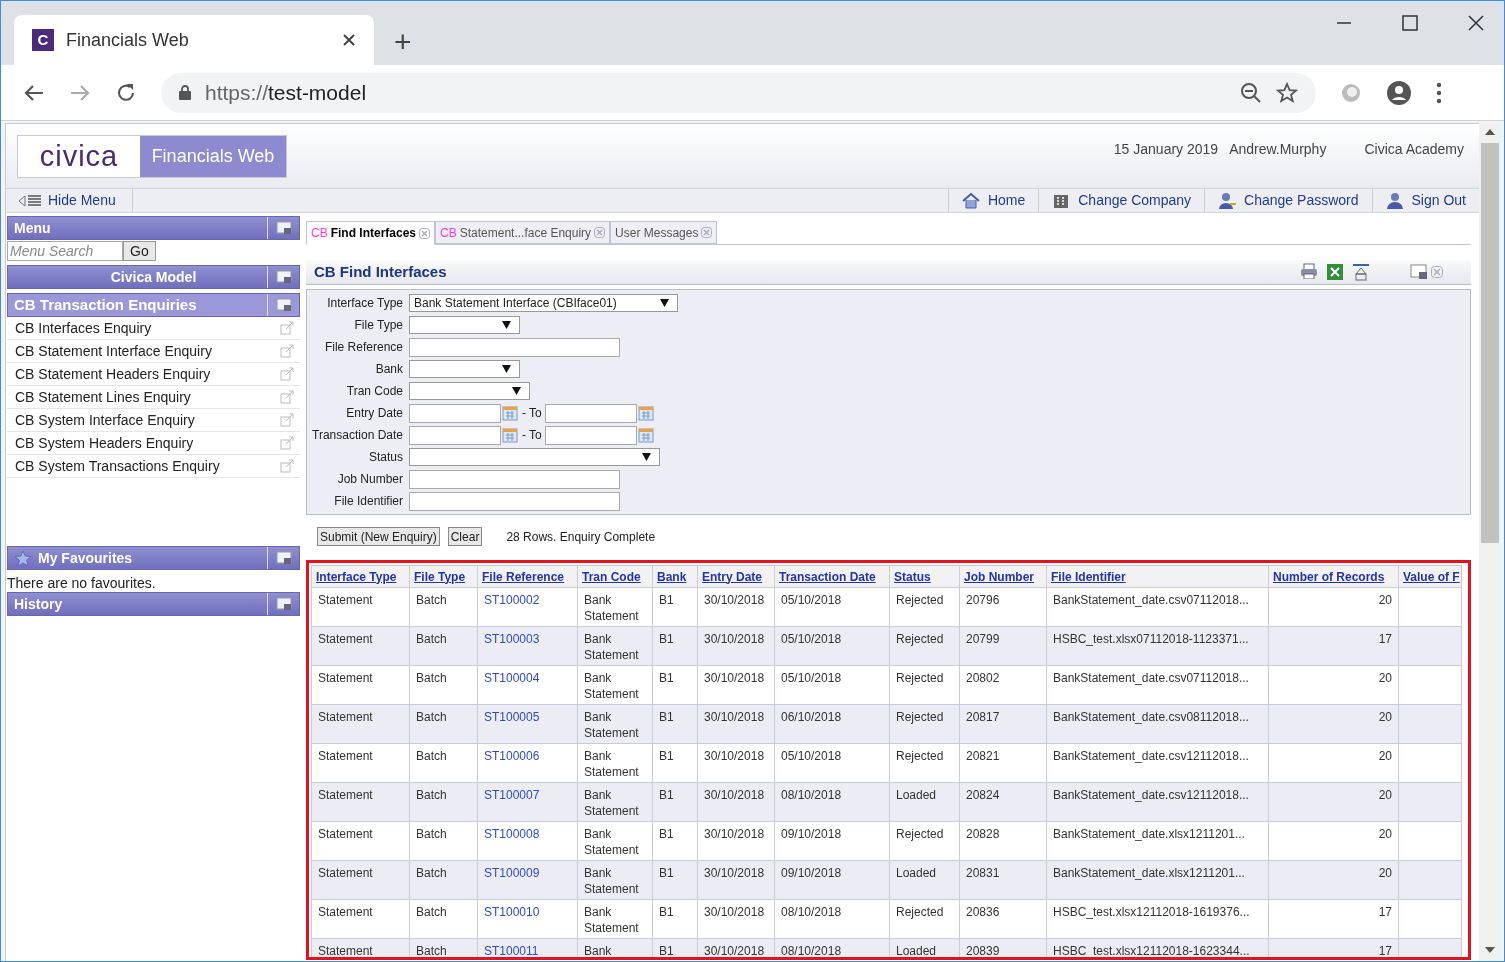  What do you see at coordinates (126, 92) in the screenshot?
I see `reload-icon` at bounding box center [126, 92].